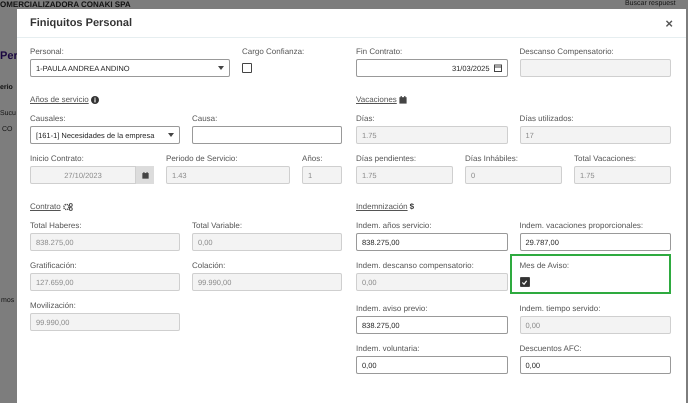  I want to click on field-label: Indem. tiempo servido:, so click(561, 308).